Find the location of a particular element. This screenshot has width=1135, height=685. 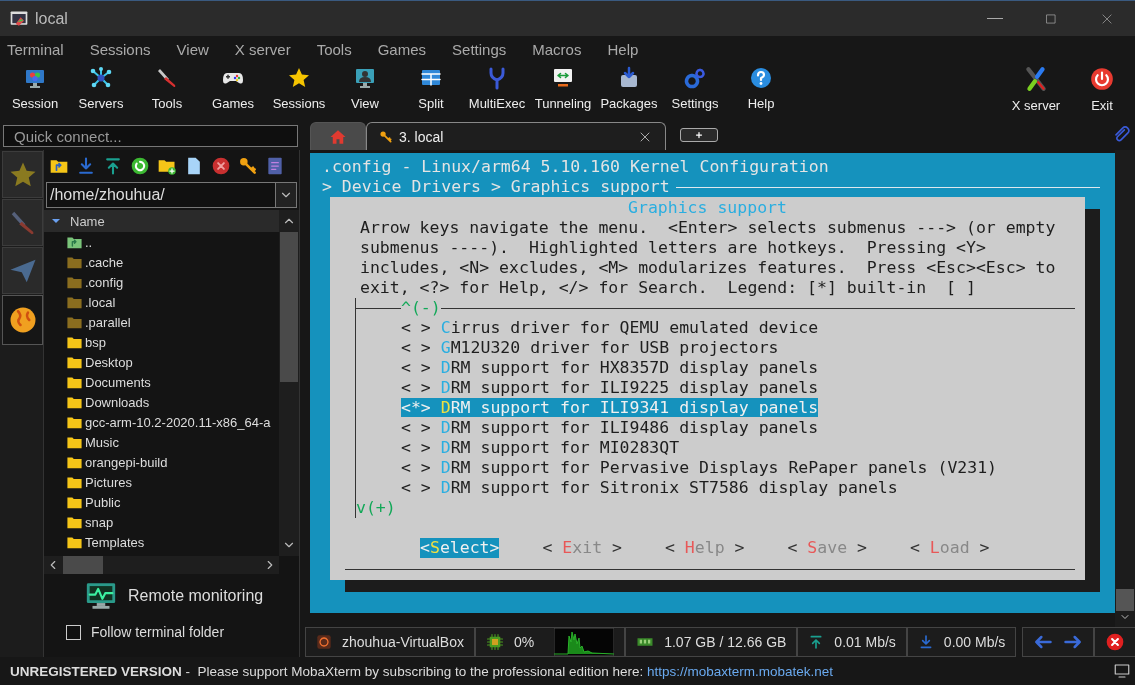

scroll-indicator: v(+) is located at coordinates (375, 507).